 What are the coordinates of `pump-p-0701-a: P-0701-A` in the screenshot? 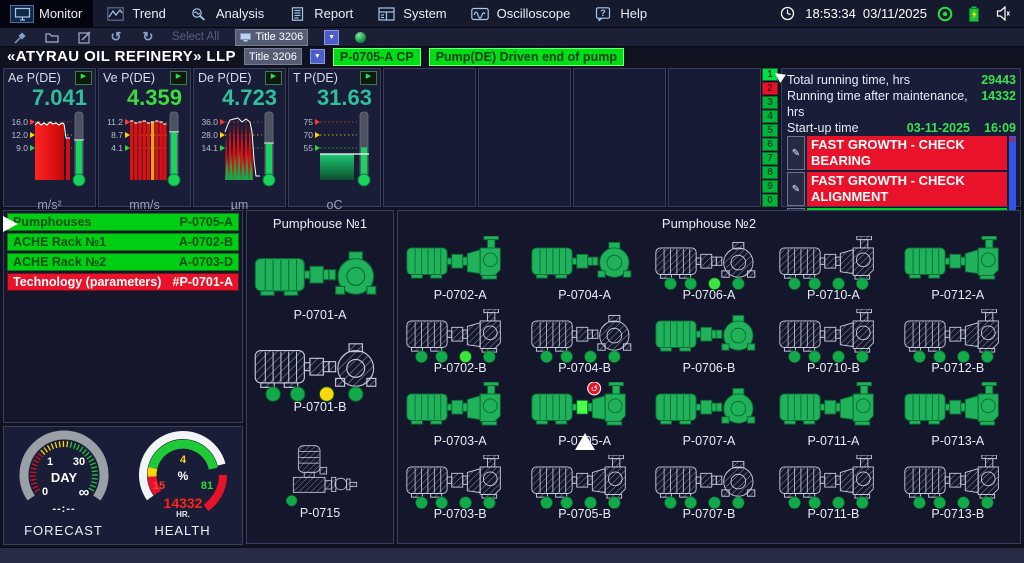 It's located at (320, 283).